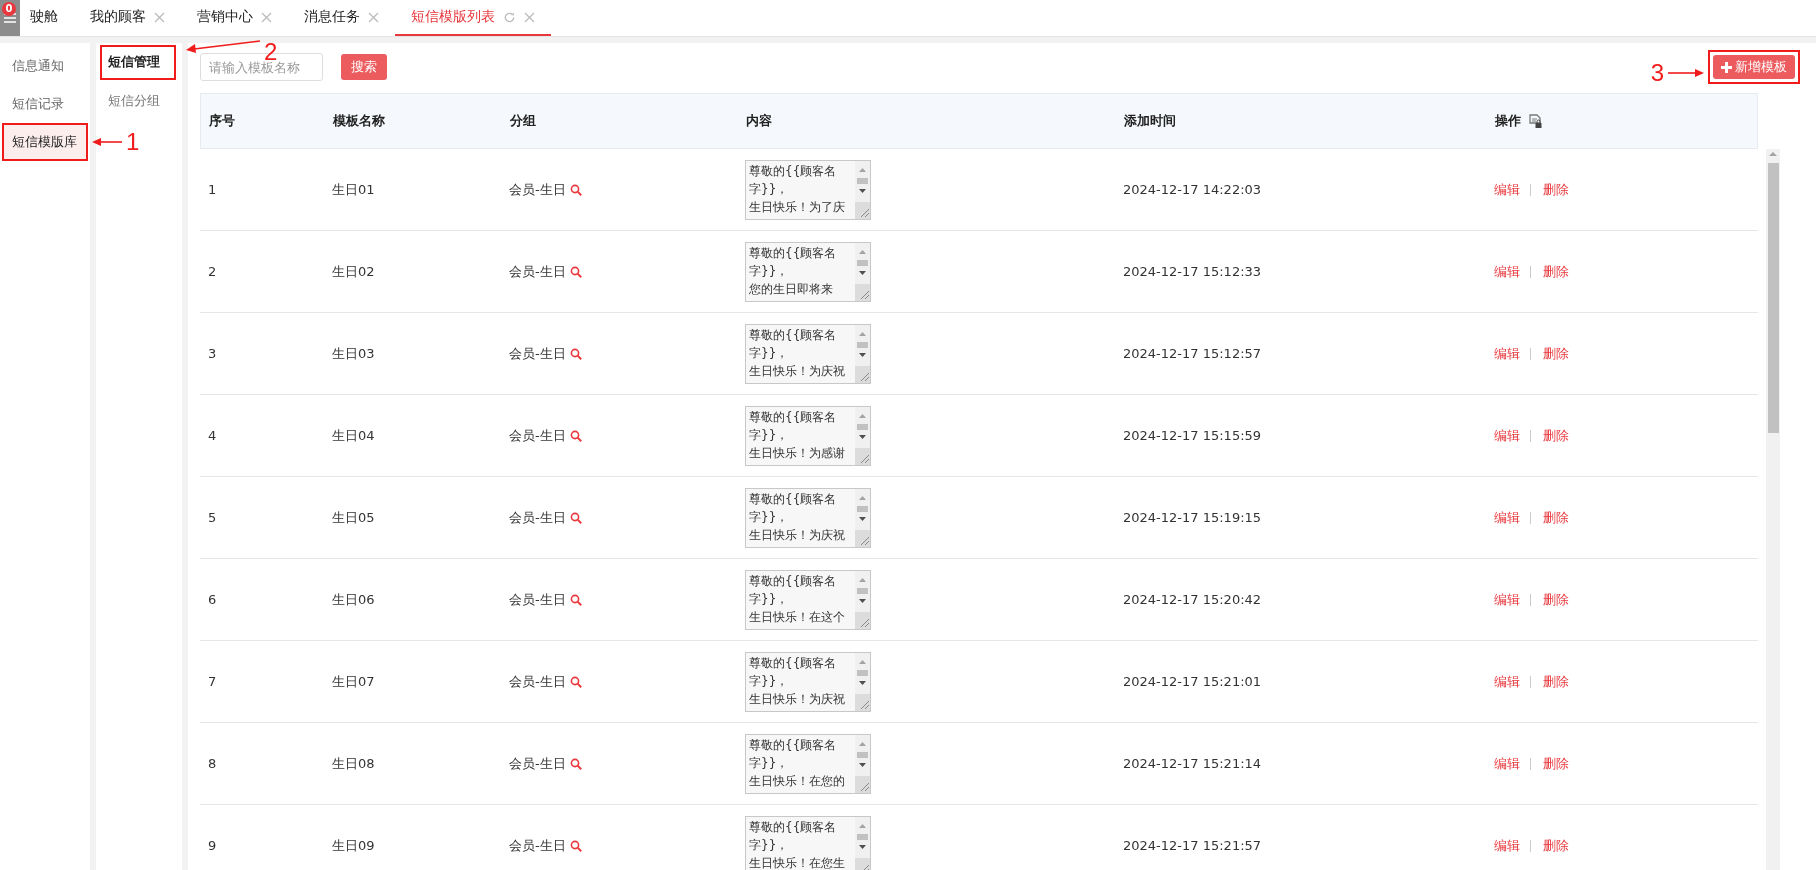  Describe the element at coordinates (1754, 67) in the screenshot. I see `add-template-button: 新增模板` at that location.